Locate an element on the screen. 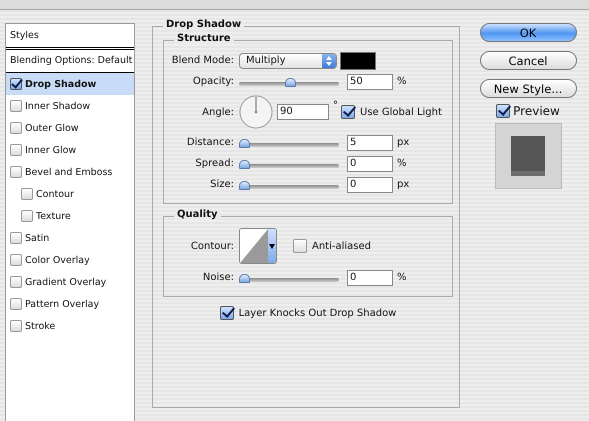 This screenshot has width=589, height=421. value-field: 50 is located at coordinates (370, 82).